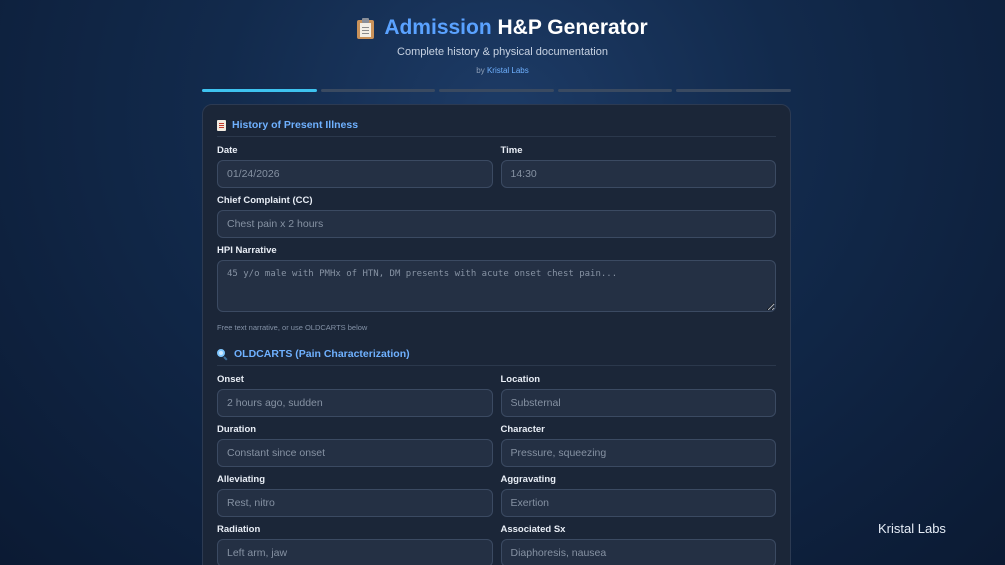 The image size is (1005, 565). I want to click on byline-prefix: by, so click(480, 70).